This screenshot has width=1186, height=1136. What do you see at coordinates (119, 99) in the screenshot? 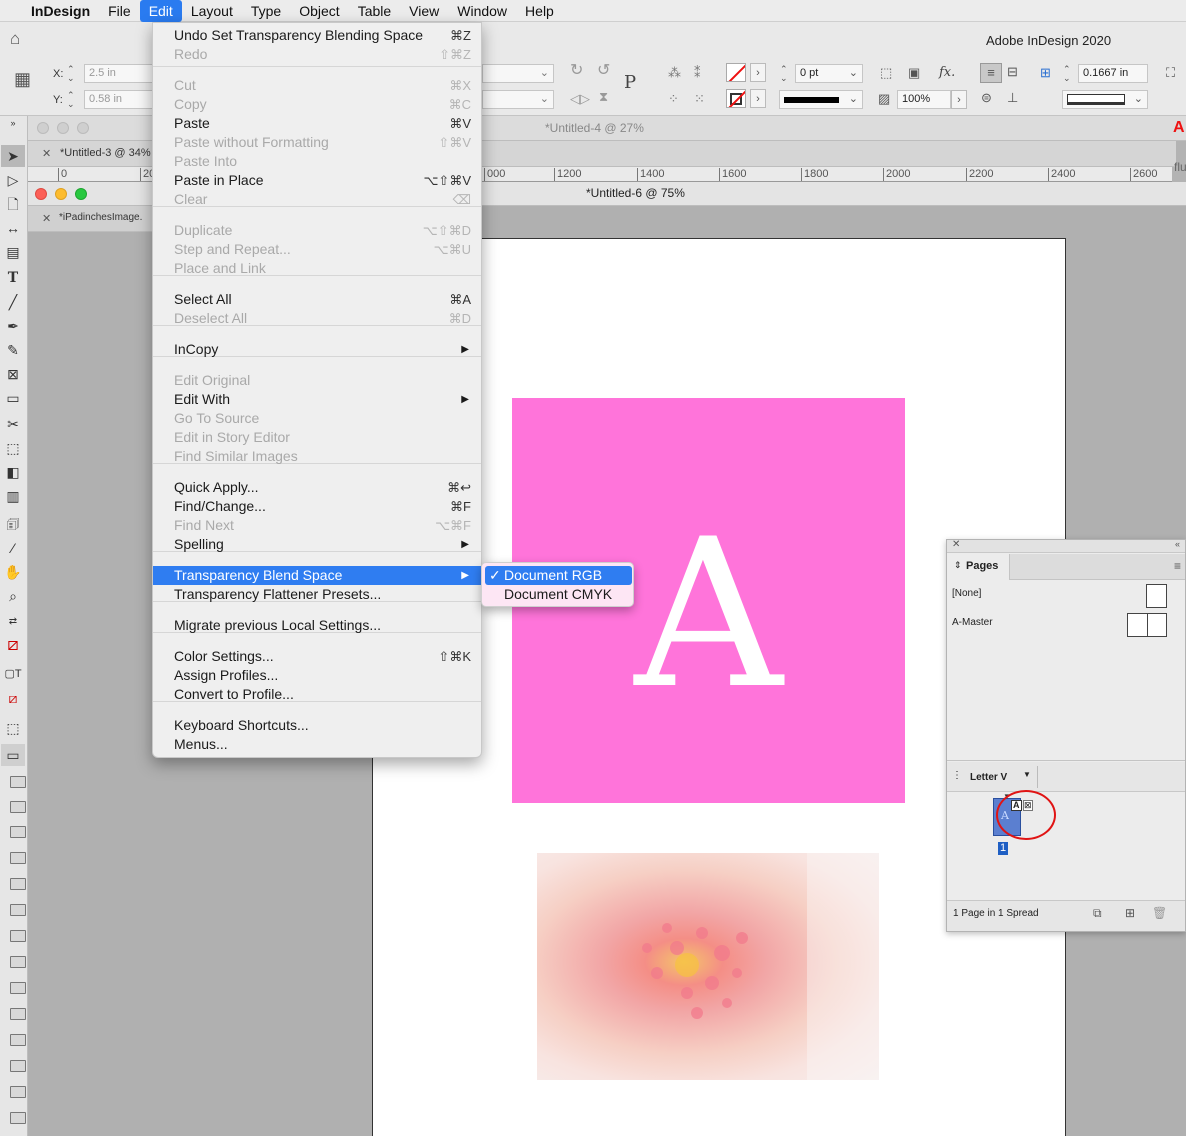
I see `y-field: 0.58 in` at bounding box center [119, 99].